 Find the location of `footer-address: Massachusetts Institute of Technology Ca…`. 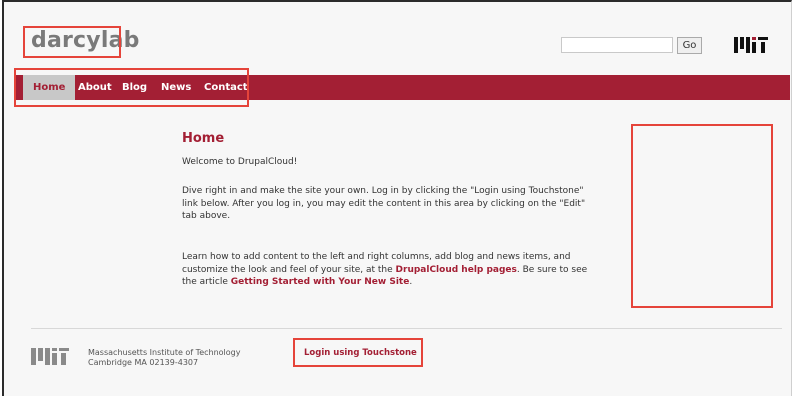

footer-address: Massachusetts Institute of Technology Ca… is located at coordinates (164, 358).